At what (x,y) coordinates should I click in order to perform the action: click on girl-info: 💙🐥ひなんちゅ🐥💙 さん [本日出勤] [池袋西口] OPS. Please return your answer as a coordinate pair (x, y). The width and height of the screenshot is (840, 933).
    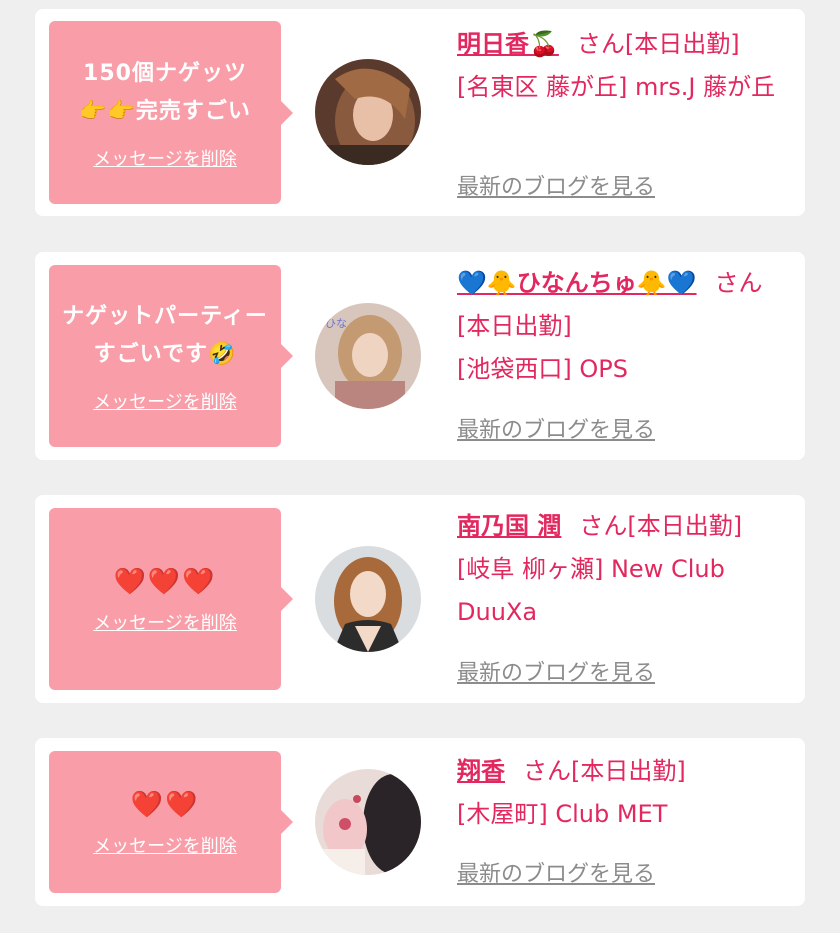
    Looking at the image, I should click on (625, 326).